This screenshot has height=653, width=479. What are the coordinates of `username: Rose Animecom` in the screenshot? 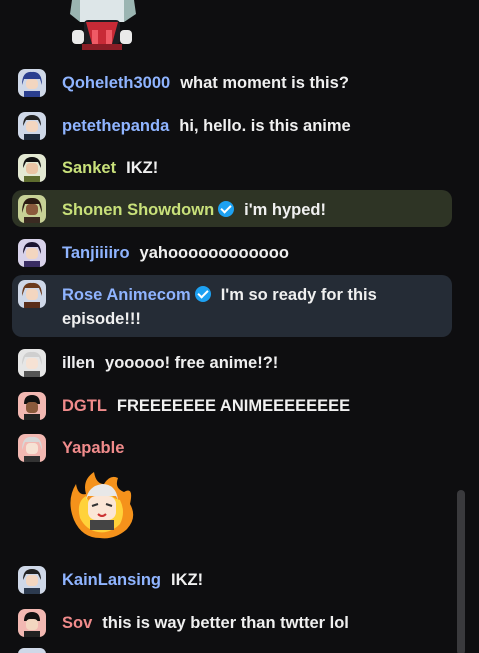 It's located at (126, 295).